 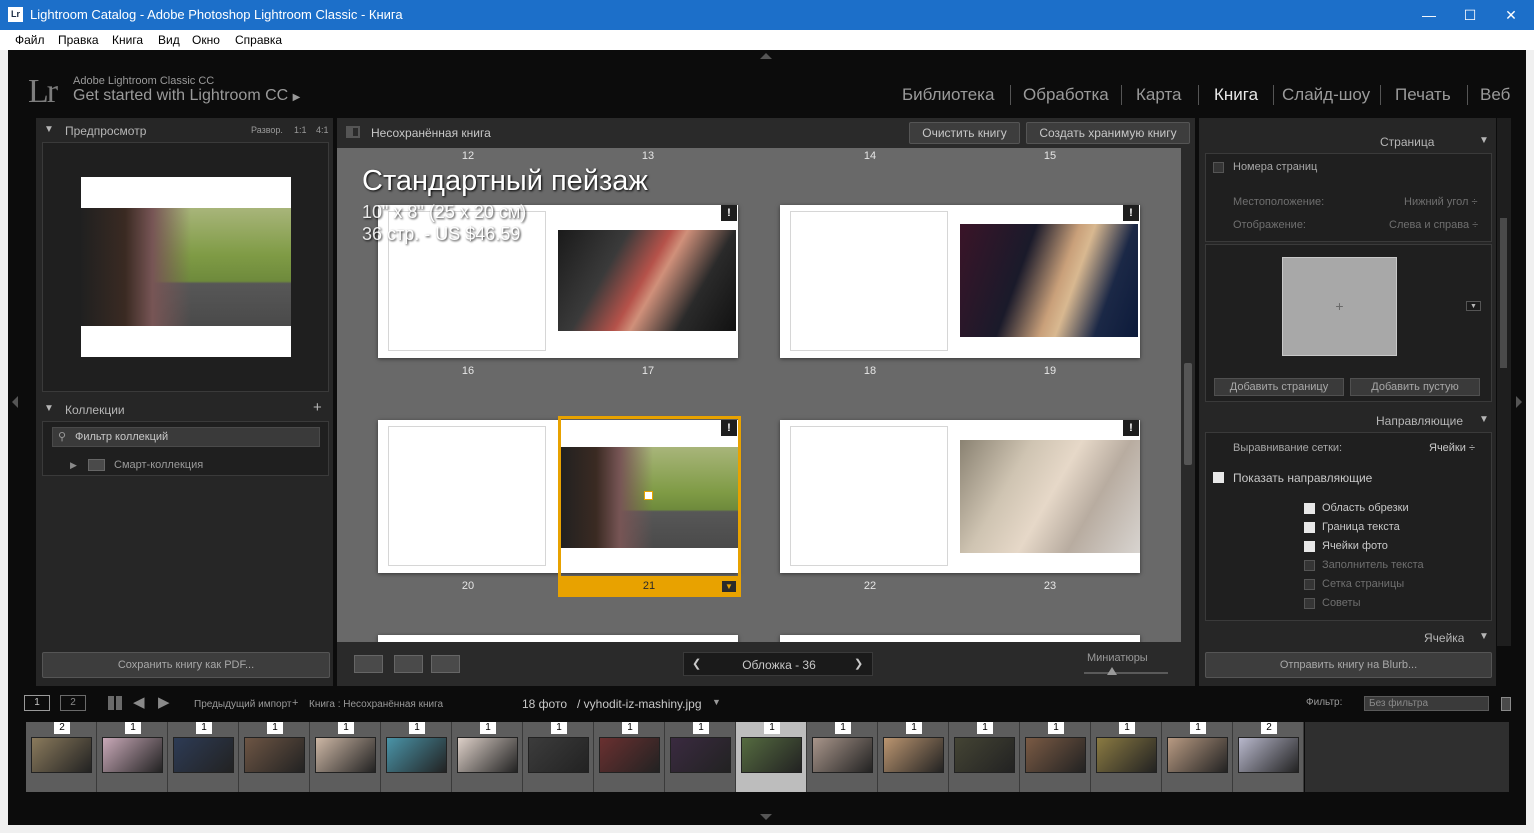 What do you see at coordinates (164, 702) in the screenshot?
I see `forward-arrow-icon: ▶` at bounding box center [164, 702].